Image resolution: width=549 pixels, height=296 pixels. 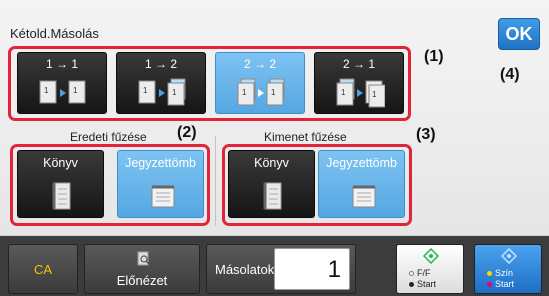 What do you see at coordinates (424, 273) in the screenshot?
I see `bw-start-line1: F/F` at bounding box center [424, 273].